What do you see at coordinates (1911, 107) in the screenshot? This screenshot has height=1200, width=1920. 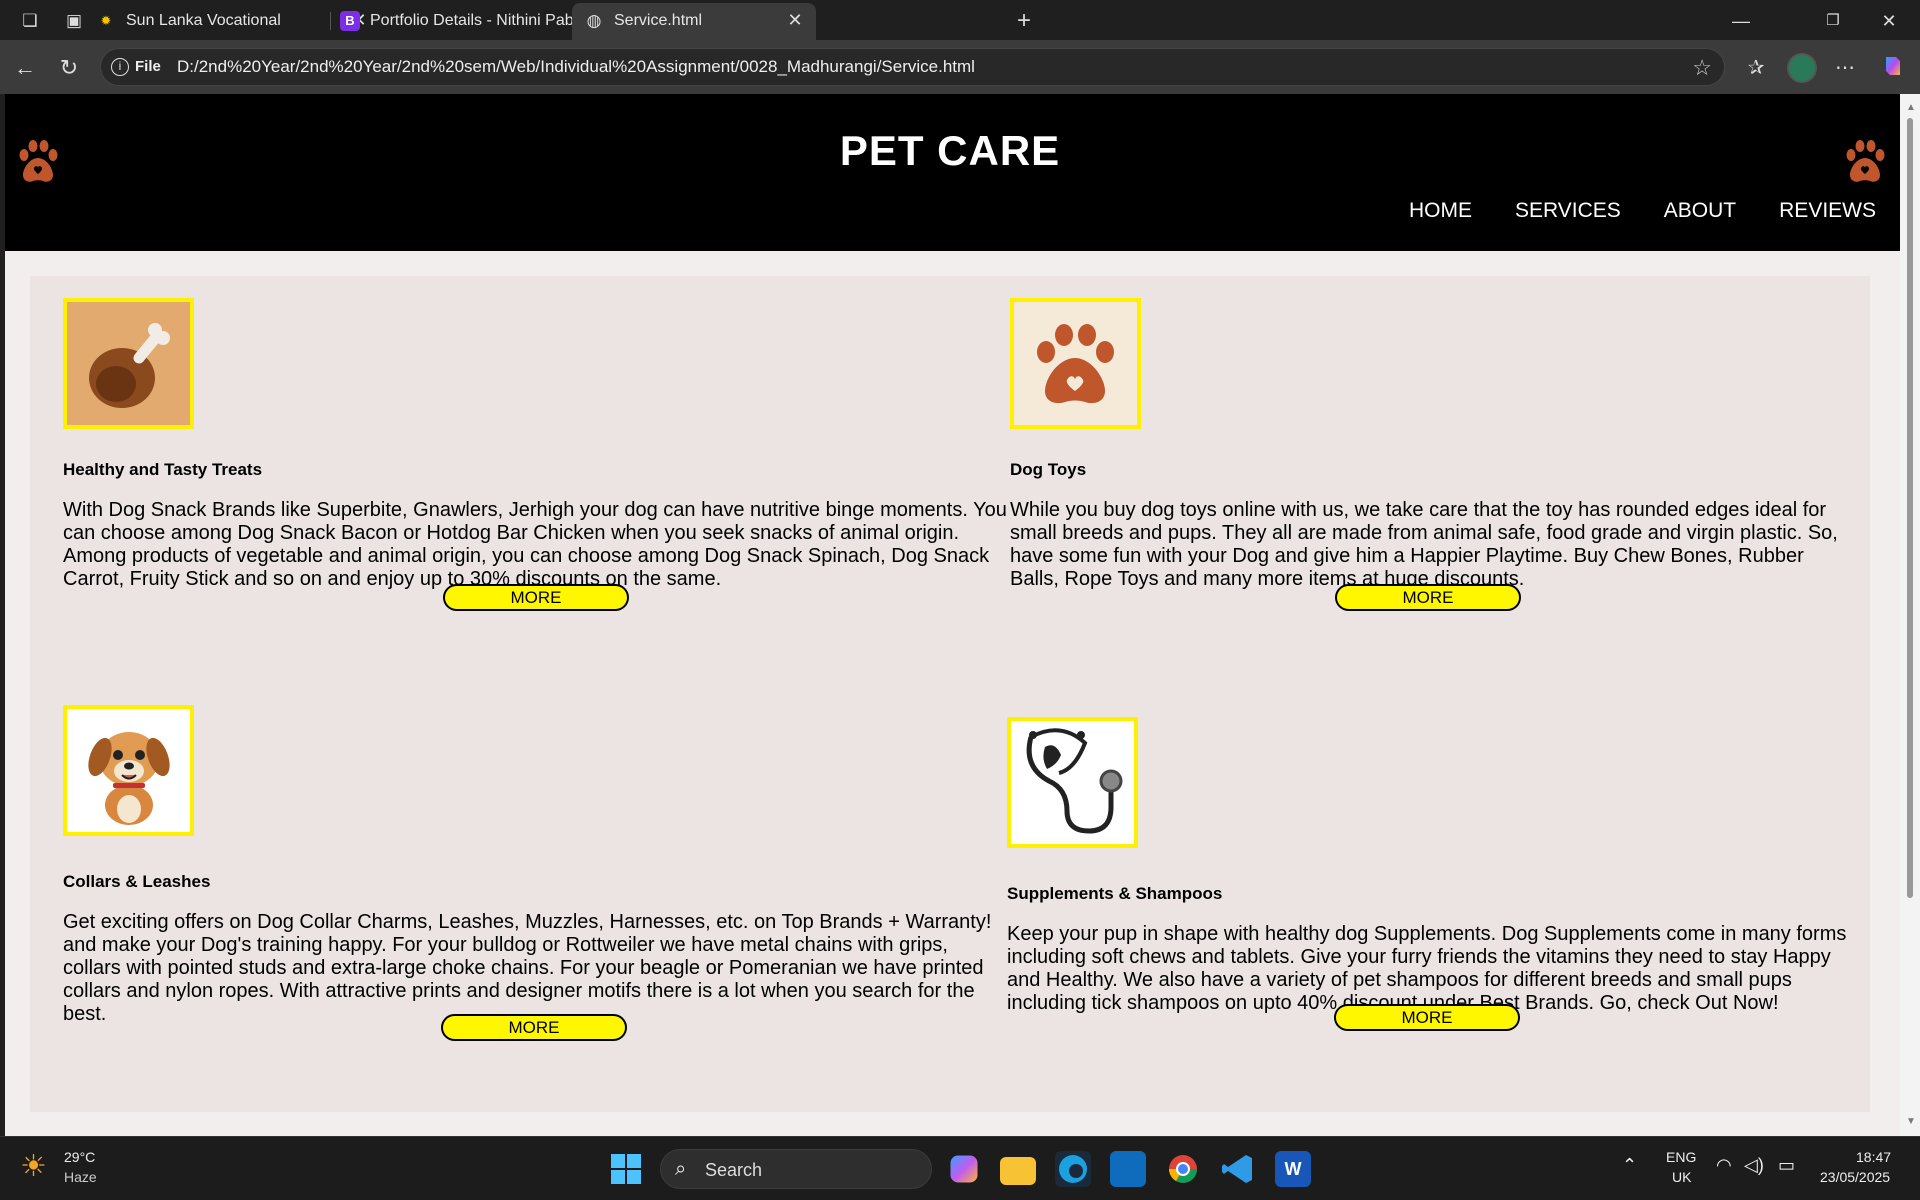 I see `scroll-up-icon: ▲` at bounding box center [1911, 107].